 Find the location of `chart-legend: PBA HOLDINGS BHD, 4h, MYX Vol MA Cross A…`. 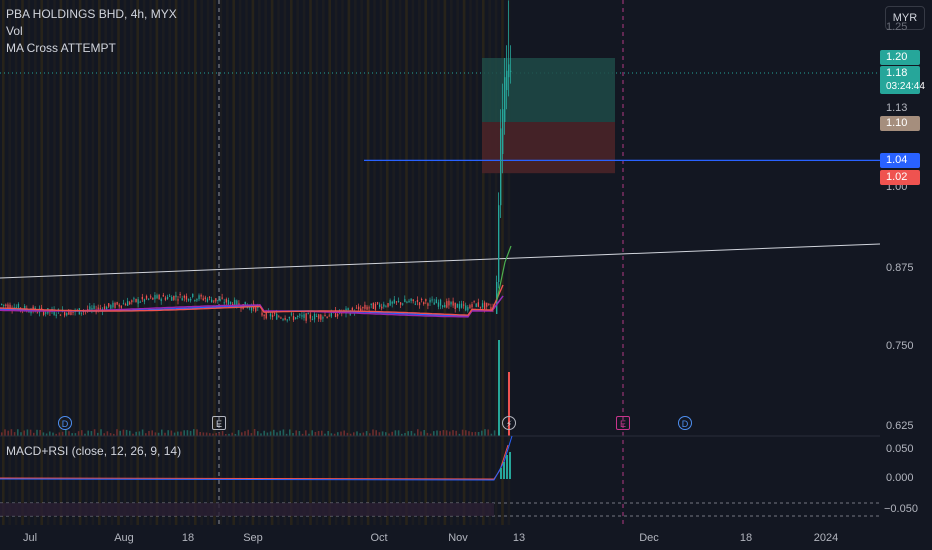

chart-legend: PBA HOLDINGS BHD, 4h, MYX Vol MA Cross A… is located at coordinates (91, 31).